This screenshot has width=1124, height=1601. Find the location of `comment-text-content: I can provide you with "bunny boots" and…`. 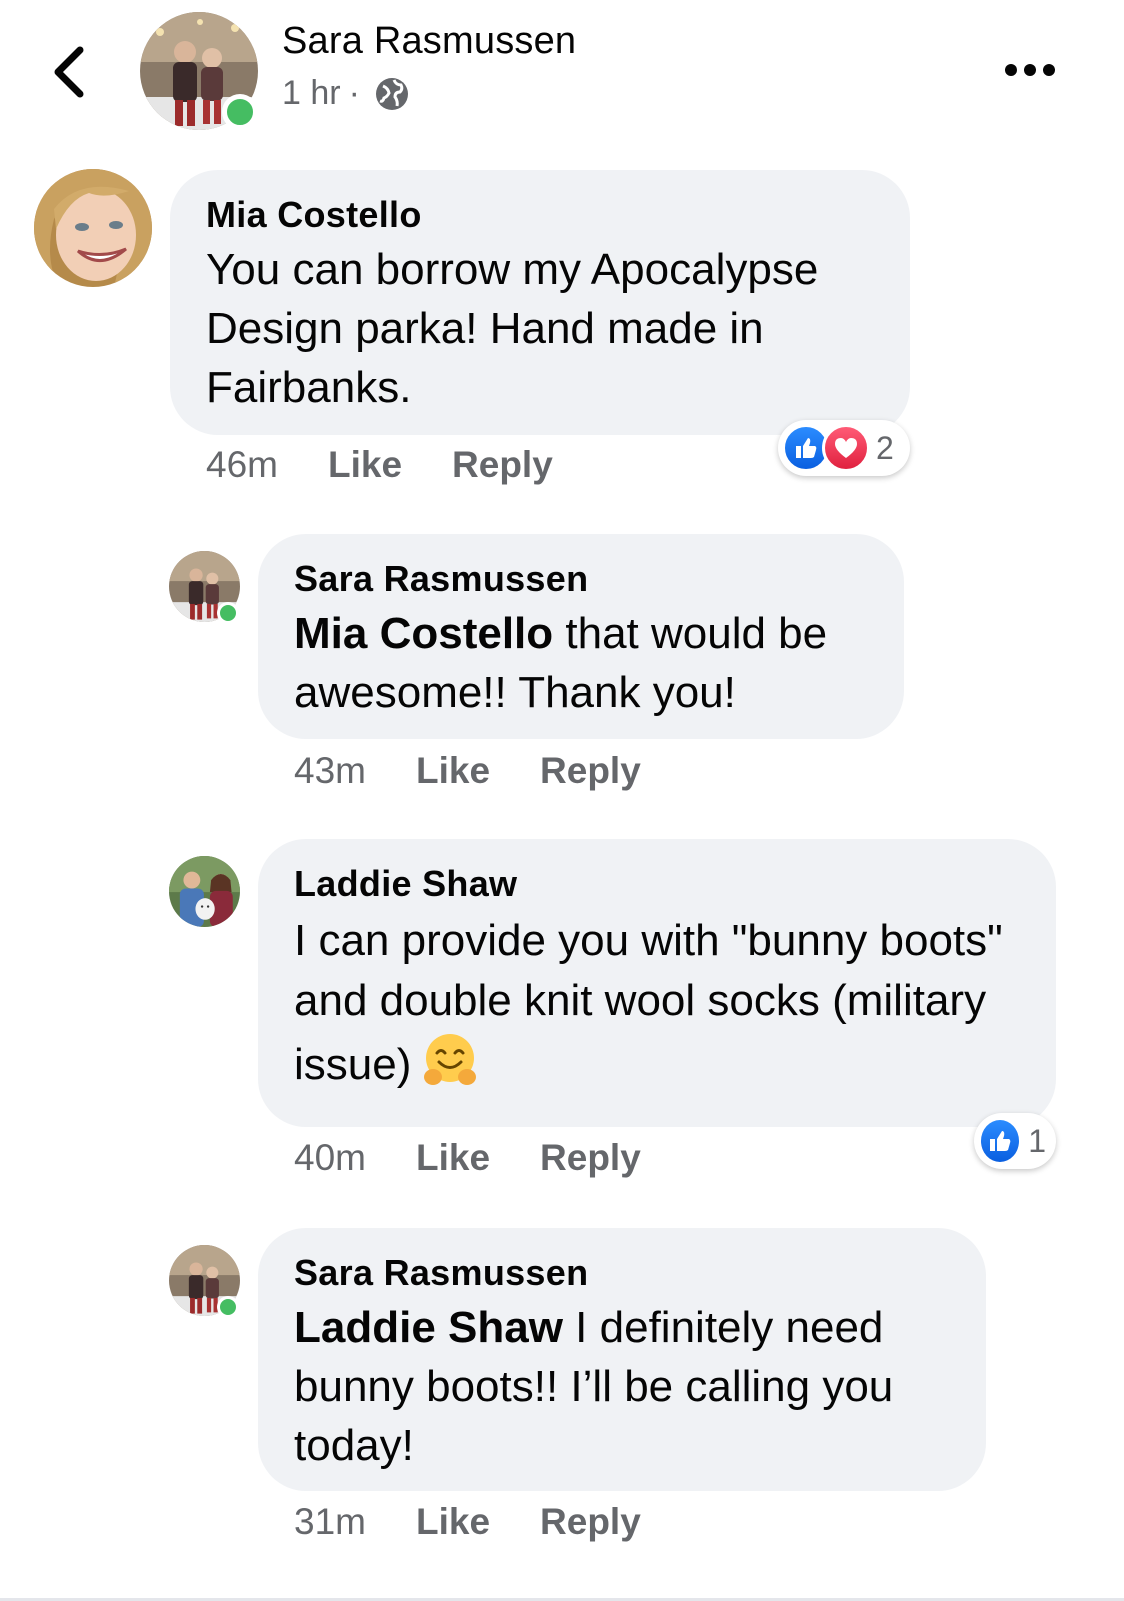

comment-text-content: I can provide you with "bunny boots" and… is located at coordinates (648, 1002).